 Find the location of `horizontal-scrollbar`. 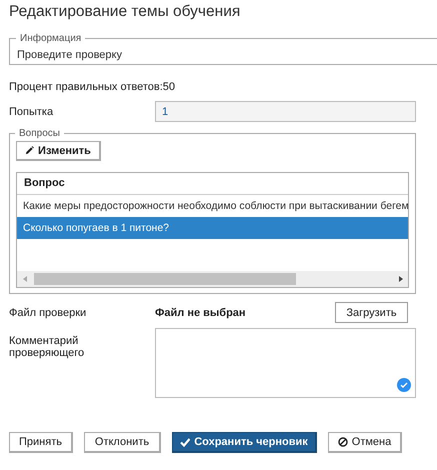

horizontal-scrollbar is located at coordinates (212, 279).